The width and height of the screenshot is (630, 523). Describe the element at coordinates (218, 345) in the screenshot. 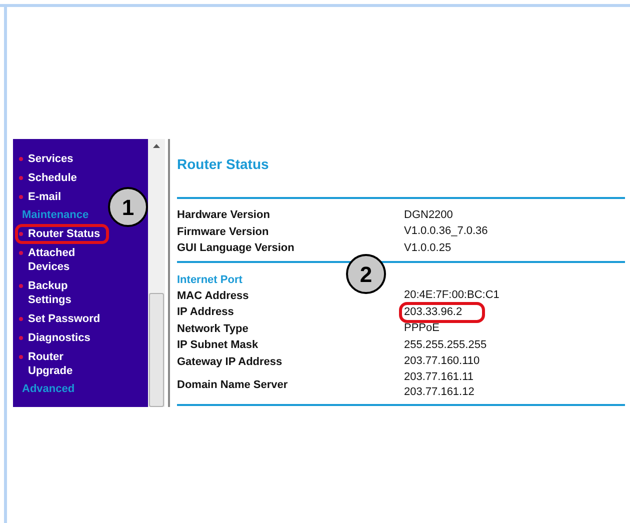

I see `field-label: IP Subnet Mask` at that location.